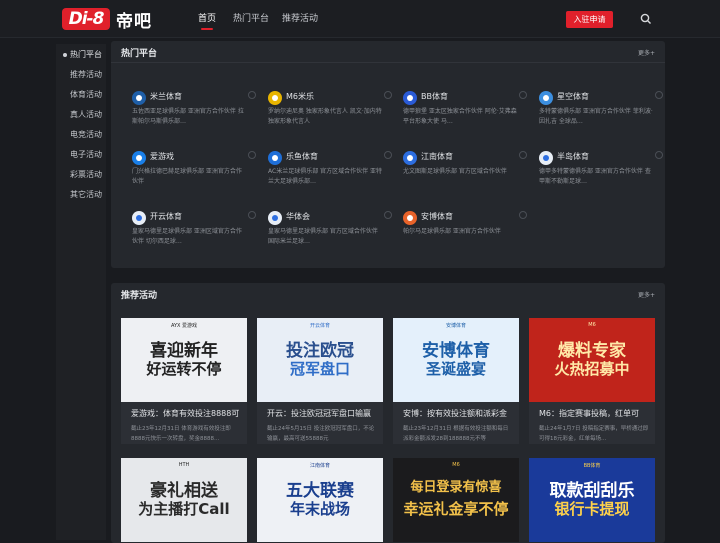 The height and width of the screenshot is (543, 720). What do you see at coordinates (646, 19) in the screenshot?
I see `search-icon` at bounding box center [646, 19].